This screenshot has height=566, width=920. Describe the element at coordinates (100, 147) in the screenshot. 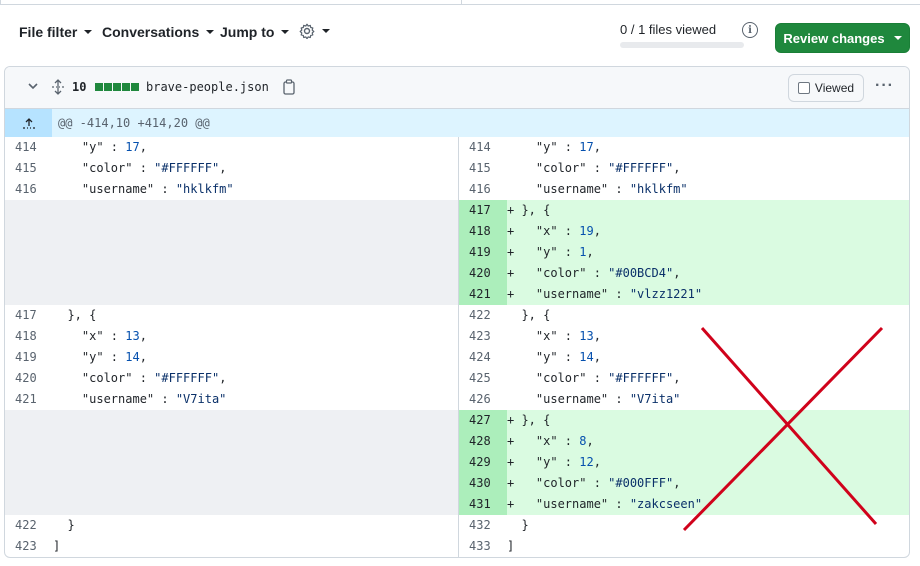

I see `old-line-code: "y" : 17,` at that location.